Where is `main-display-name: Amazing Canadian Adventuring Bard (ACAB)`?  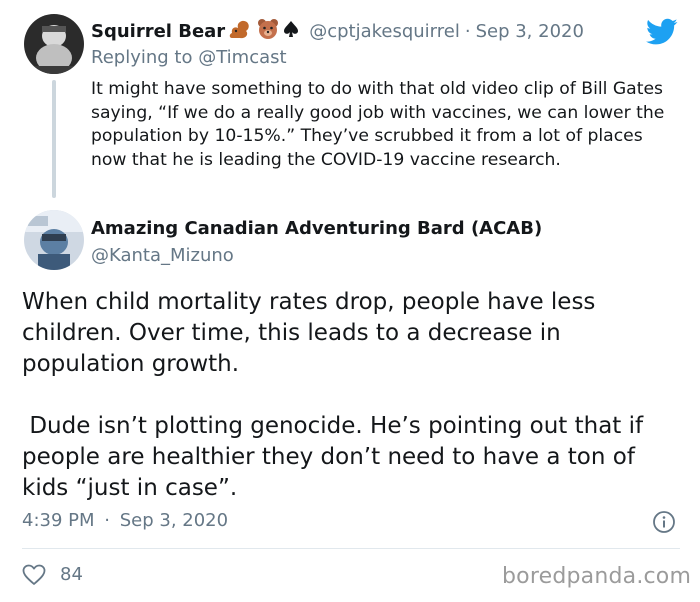
main-display-name: Amazing Canadian Adventuring Bard (ACAB) is located at coordinates (316, 228).